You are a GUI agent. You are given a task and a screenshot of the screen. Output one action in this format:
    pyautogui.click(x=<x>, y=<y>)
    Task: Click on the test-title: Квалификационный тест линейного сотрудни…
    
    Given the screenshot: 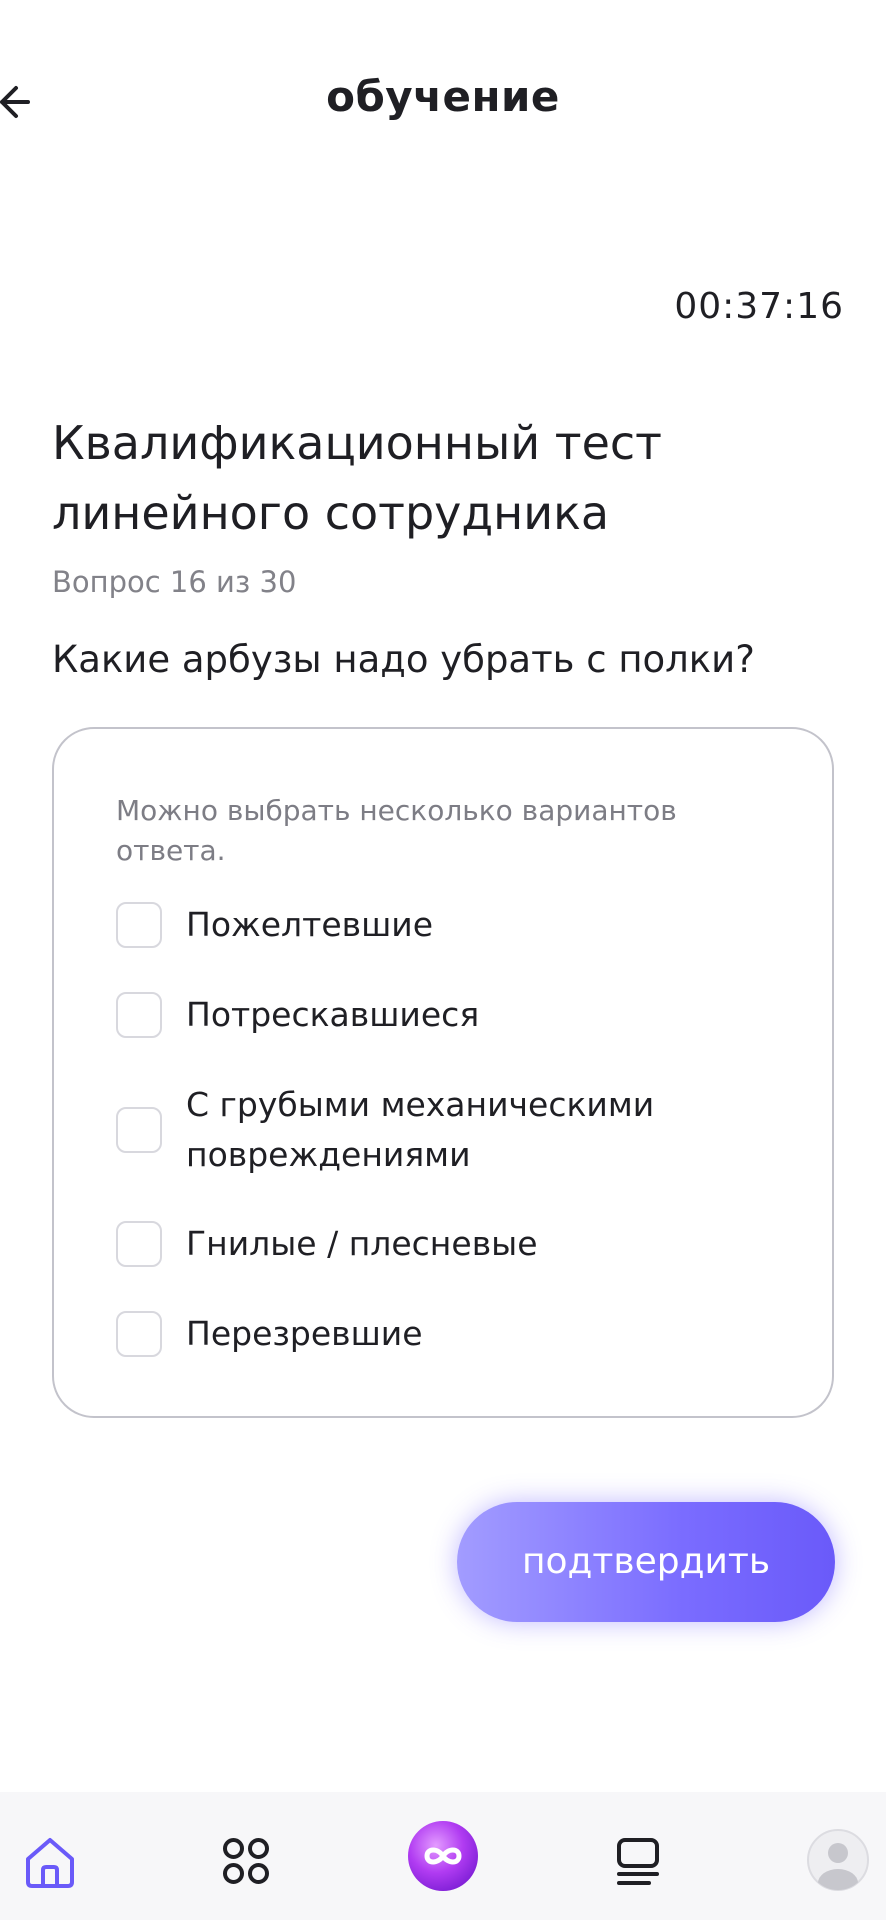 What is the action you would take?
    pyautogui.click(x=357, y=478)
    